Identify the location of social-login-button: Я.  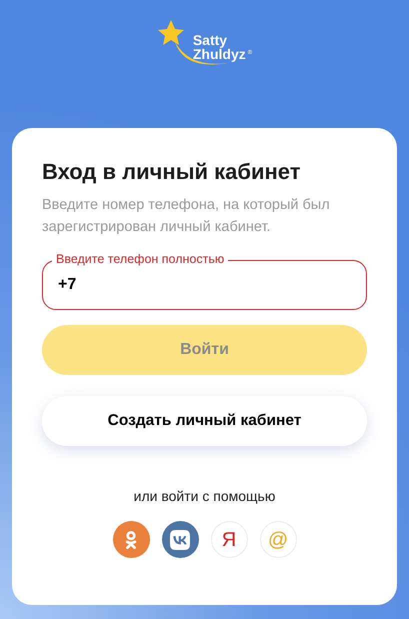
(229, 539).